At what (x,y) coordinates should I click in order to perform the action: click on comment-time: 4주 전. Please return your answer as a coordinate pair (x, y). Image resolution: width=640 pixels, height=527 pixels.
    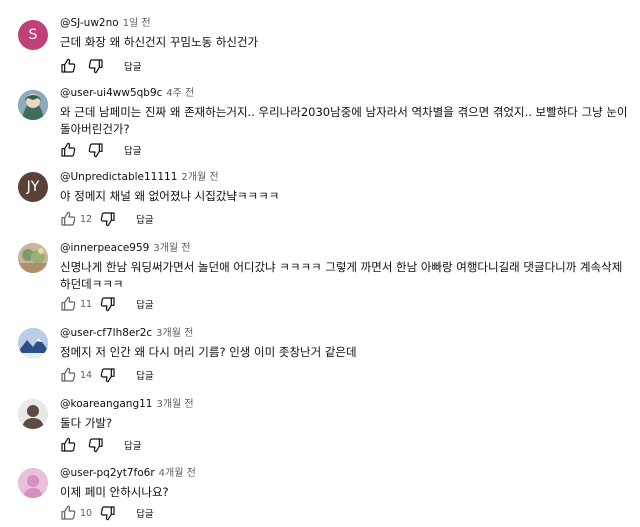
    Looking at the image, I should click on (180, 93).